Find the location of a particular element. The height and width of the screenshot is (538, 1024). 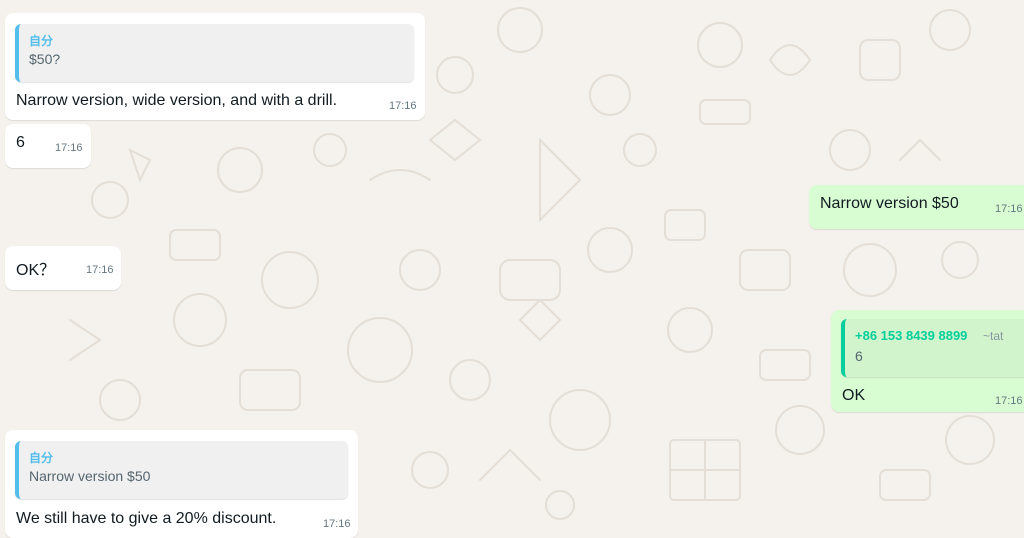

message-bubble-outgoing: Narrow version $50 17:16 is located at coordinates (916, 207).